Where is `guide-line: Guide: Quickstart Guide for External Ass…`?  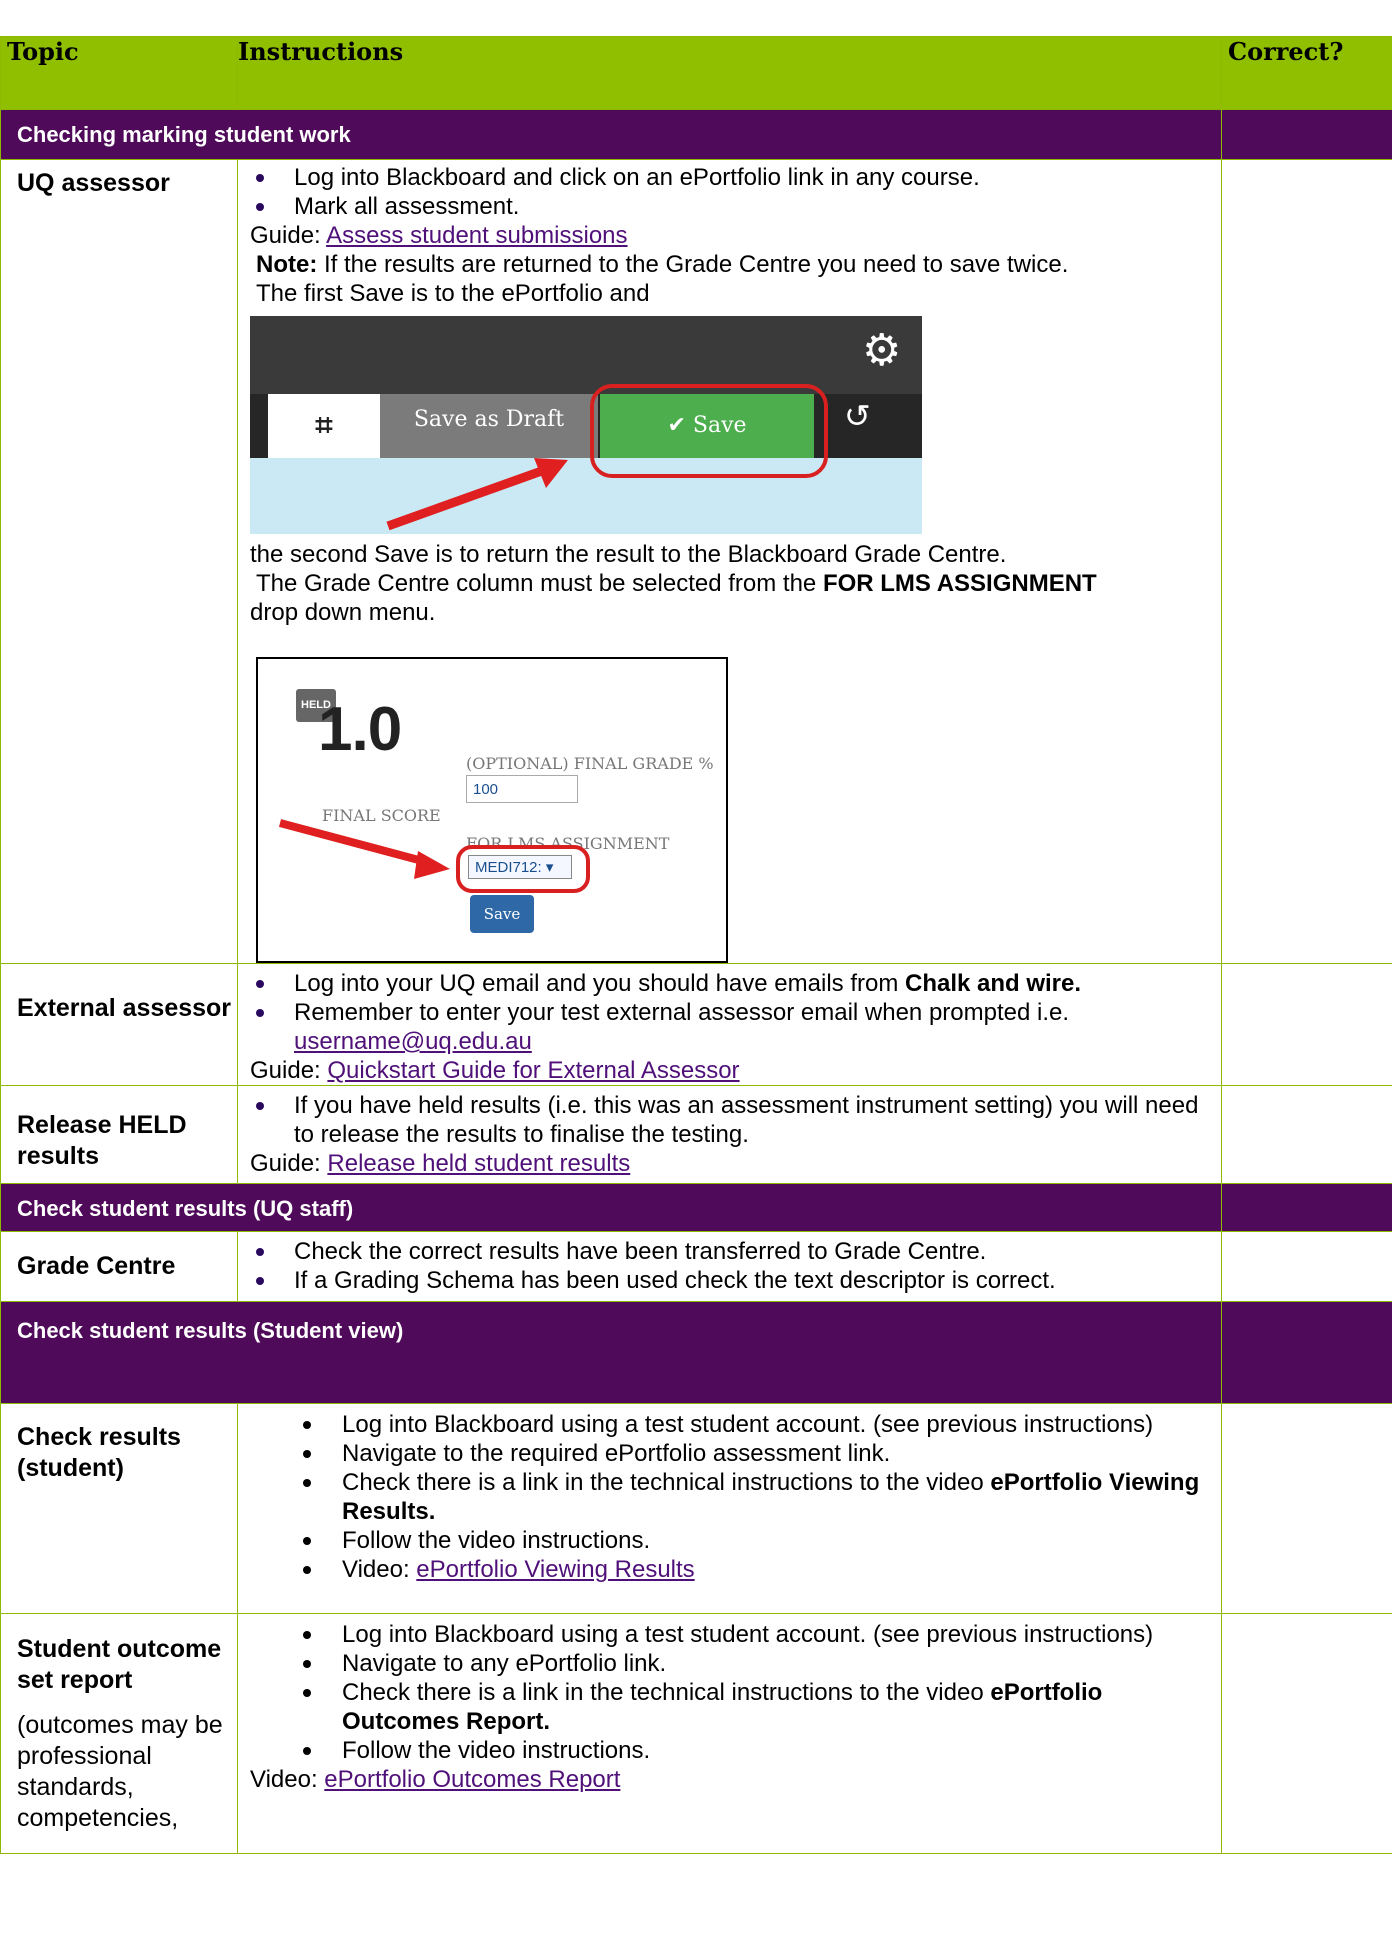 guide-line: Guide: Quickstart Guide for External Ass… is located at coordinates (735, 1070).